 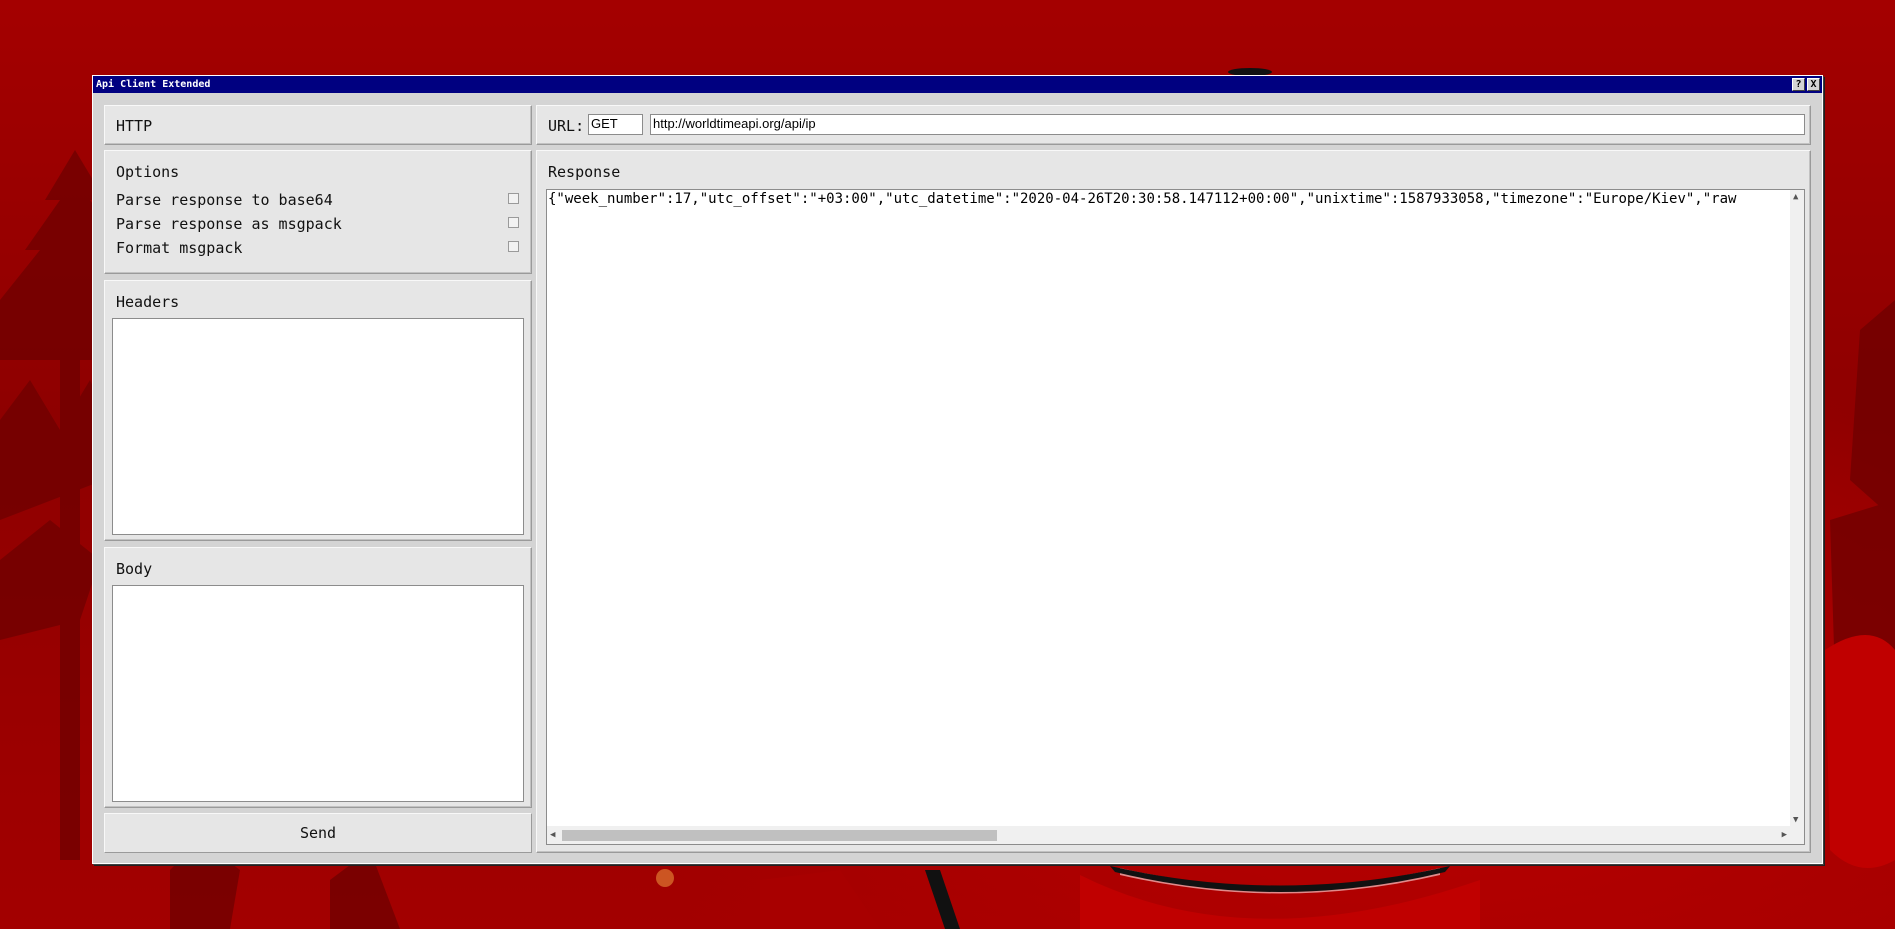 What do you see at coordinates (513, 222) in the screenshot?
I see `parse-msgpack-checkbox` at bounding box center [513, 222].